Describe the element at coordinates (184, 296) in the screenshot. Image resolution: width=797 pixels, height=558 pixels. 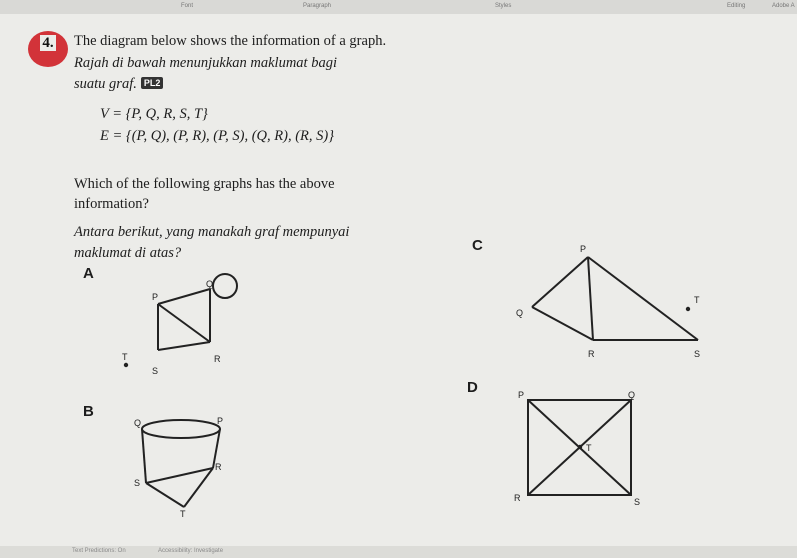
I see `graph-a-edge-pq` at that location.